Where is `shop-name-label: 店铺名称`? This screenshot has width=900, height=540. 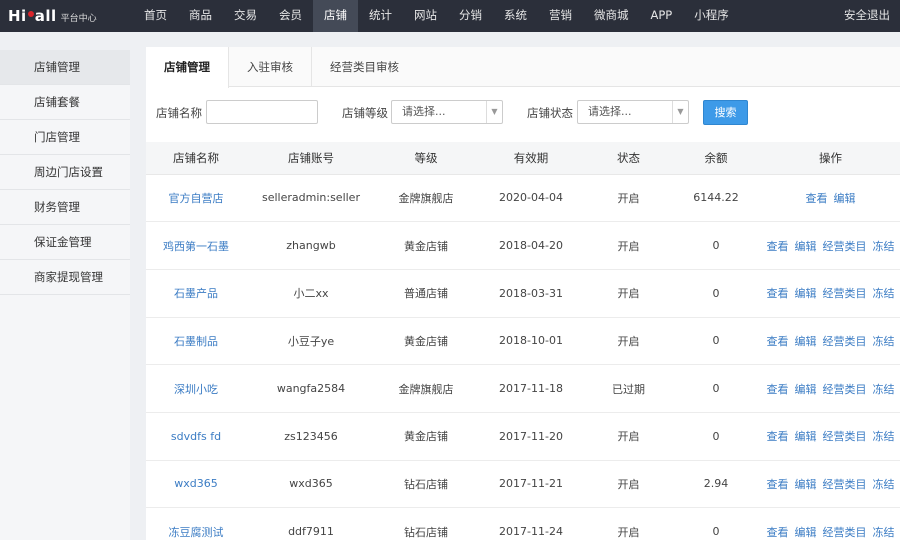 shop-name-label: 店铺名称 is located at coordinates (179, 113).